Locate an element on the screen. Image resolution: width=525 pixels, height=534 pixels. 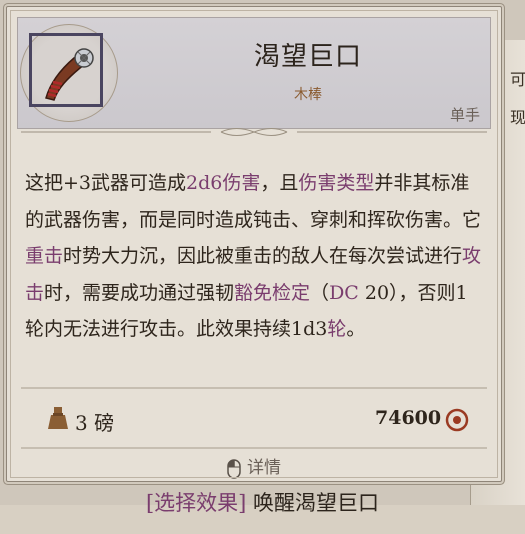
section-divider is located at coordinates (254, 388).